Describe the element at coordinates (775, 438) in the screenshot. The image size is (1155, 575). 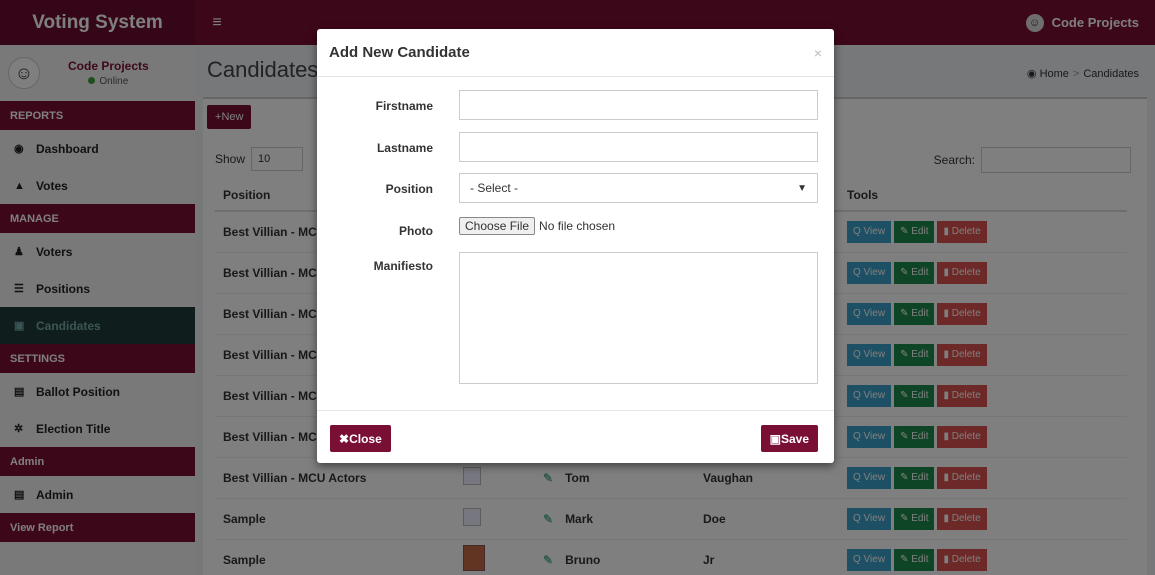
I see `floppy-icon: ▣` at that location.